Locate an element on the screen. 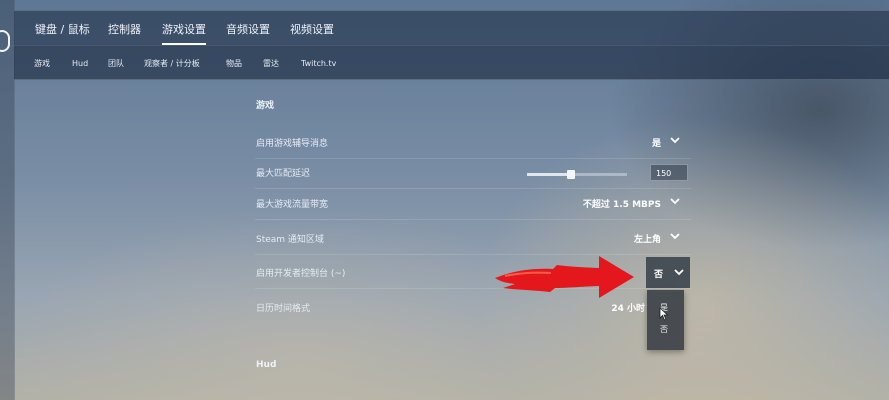  setting-value: 是 is located at coordinates (656, 144).